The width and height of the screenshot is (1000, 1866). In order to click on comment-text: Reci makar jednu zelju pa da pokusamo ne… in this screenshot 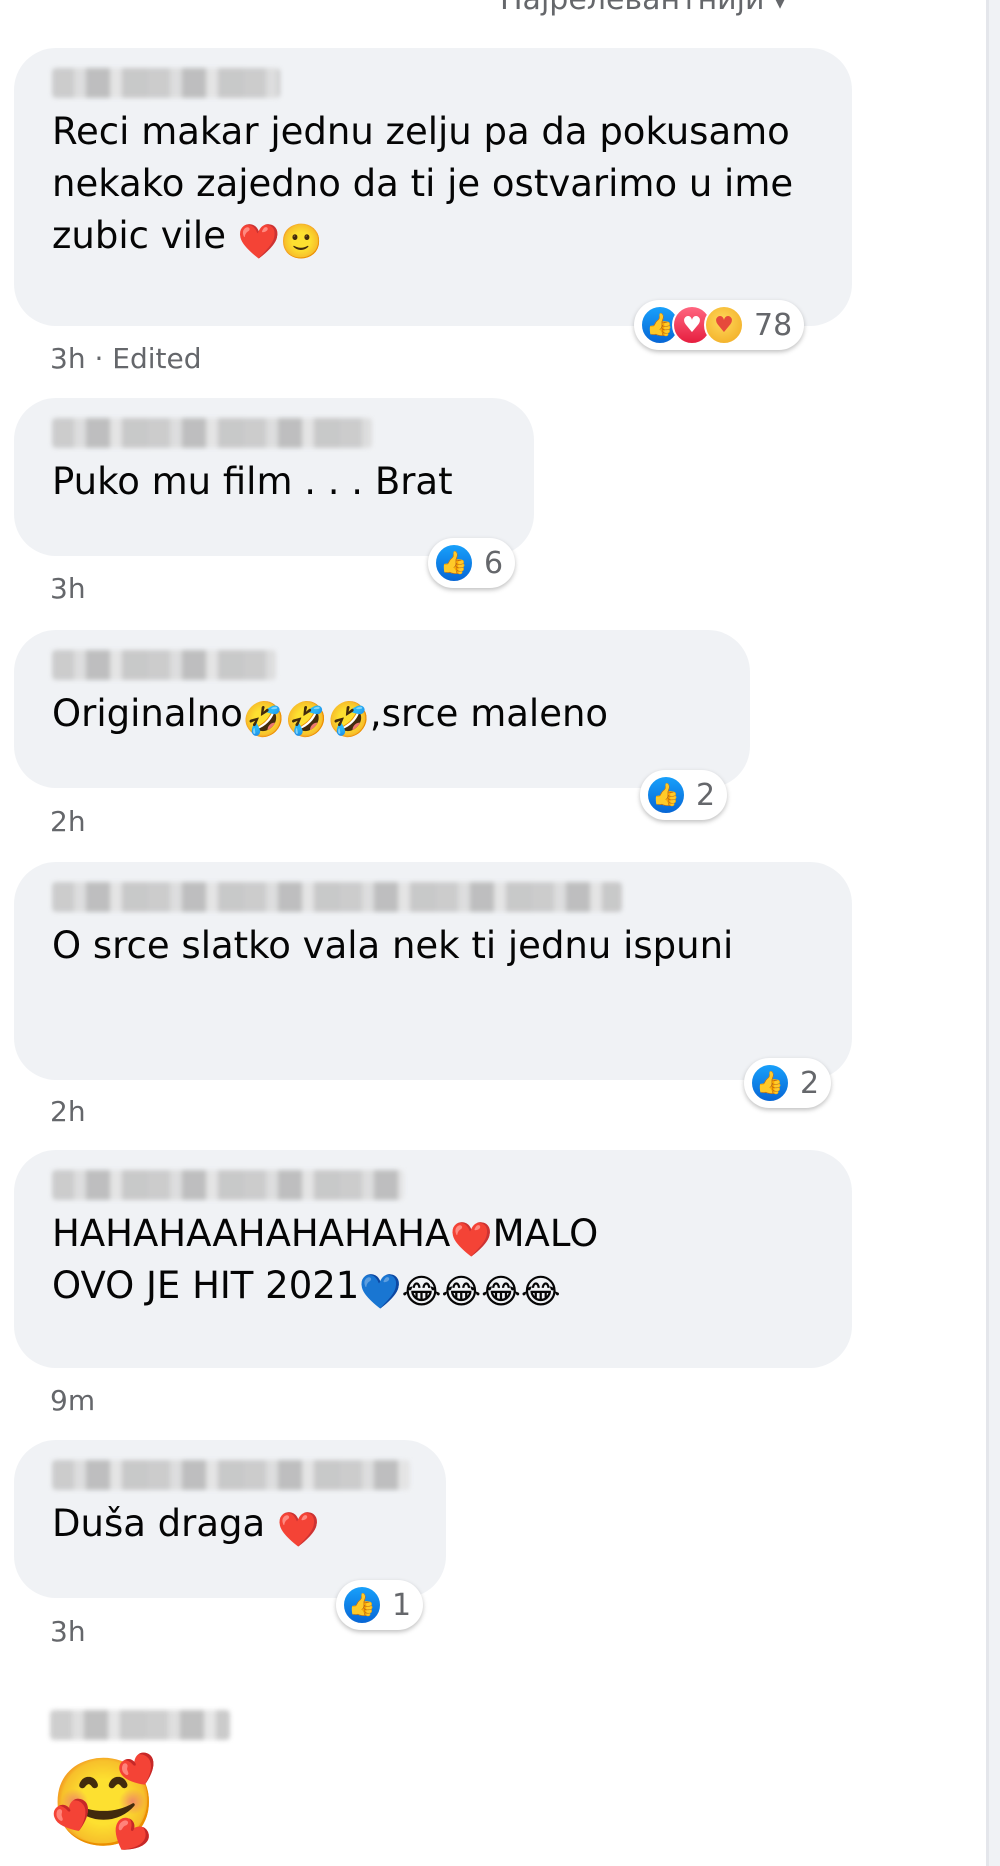, I will do `click(428, 186)`.